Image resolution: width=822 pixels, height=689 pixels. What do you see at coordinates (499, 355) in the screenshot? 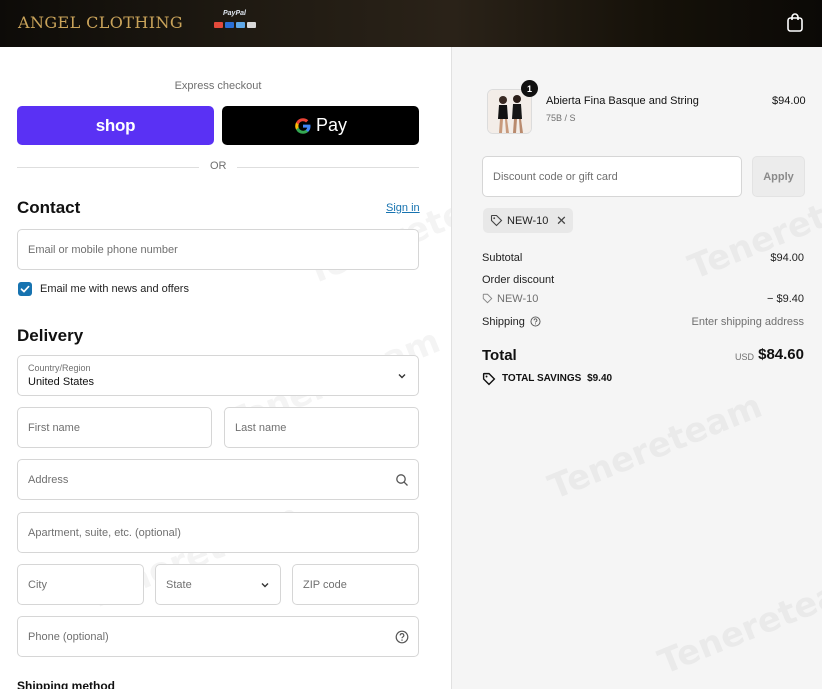
I see `total-label: Total` at bounding box center [499, 355].